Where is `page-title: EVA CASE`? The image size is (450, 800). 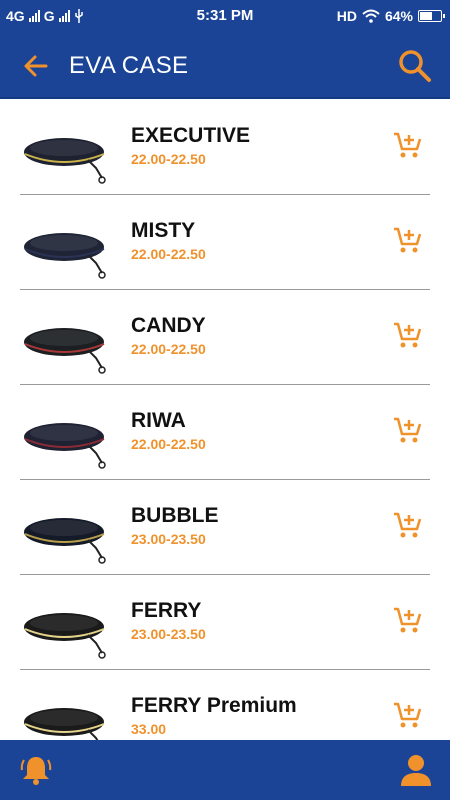 page-title: EVA CASE is located at coordinates (129, 65).